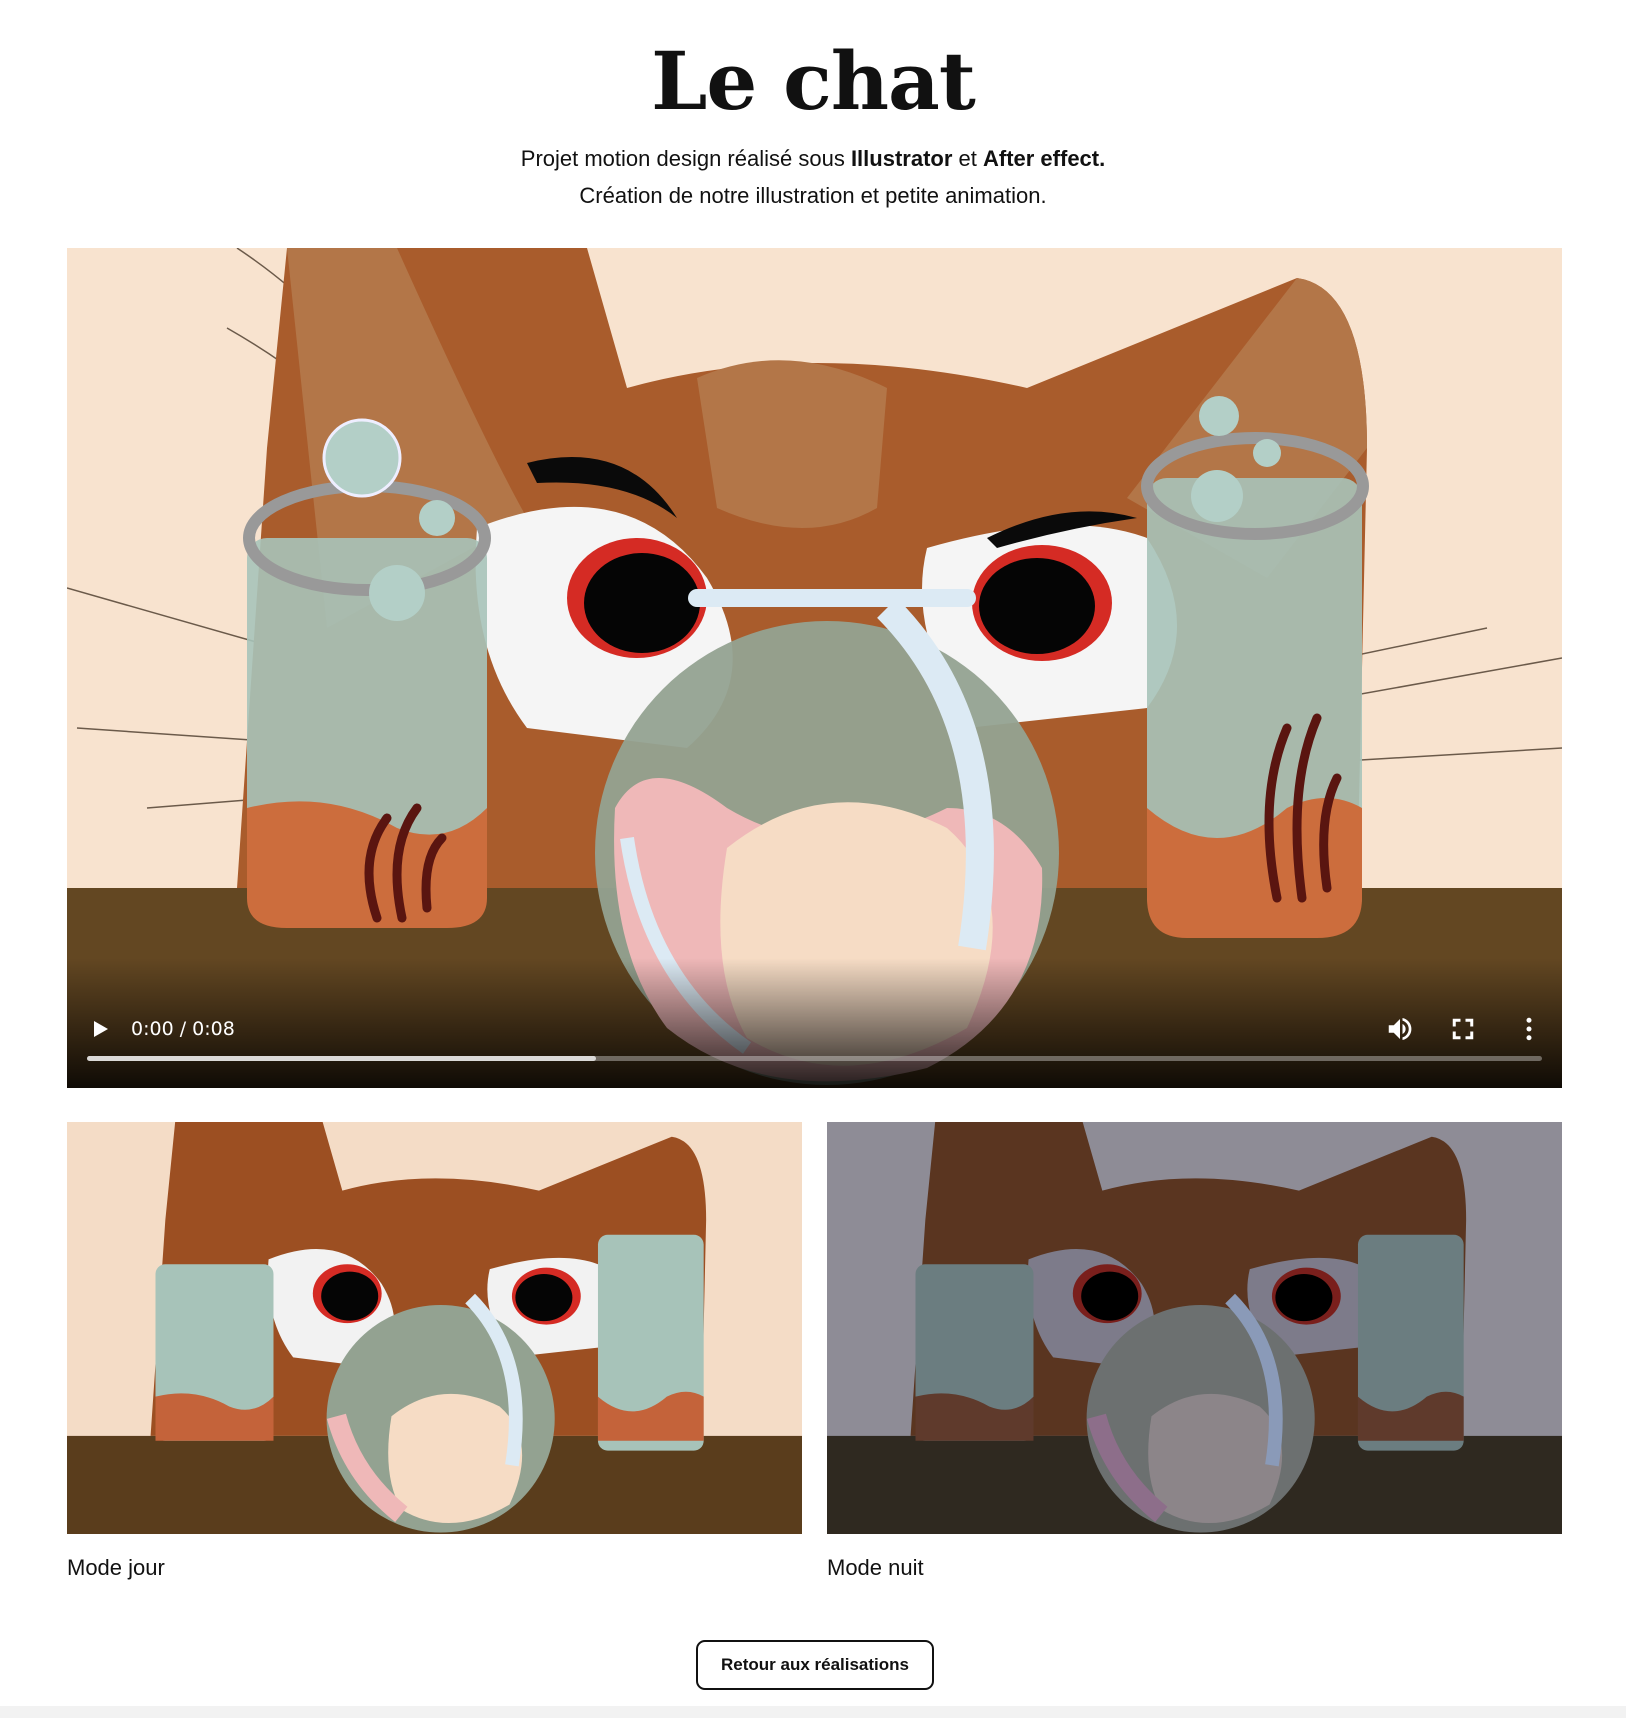 This screenshot has height=1718, width=1626. What do you see at coordinates (875, 1567) in the screenshot?
I see `caption-night-mode: Mode nuit` at bounding box center [875, 1567].